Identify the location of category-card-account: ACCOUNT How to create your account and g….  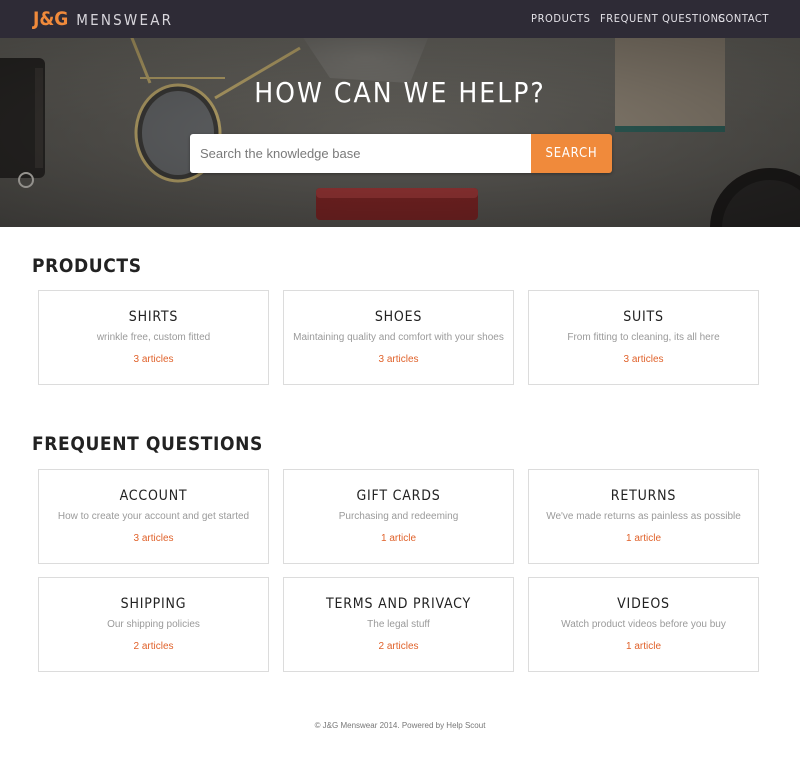
(153, 516).